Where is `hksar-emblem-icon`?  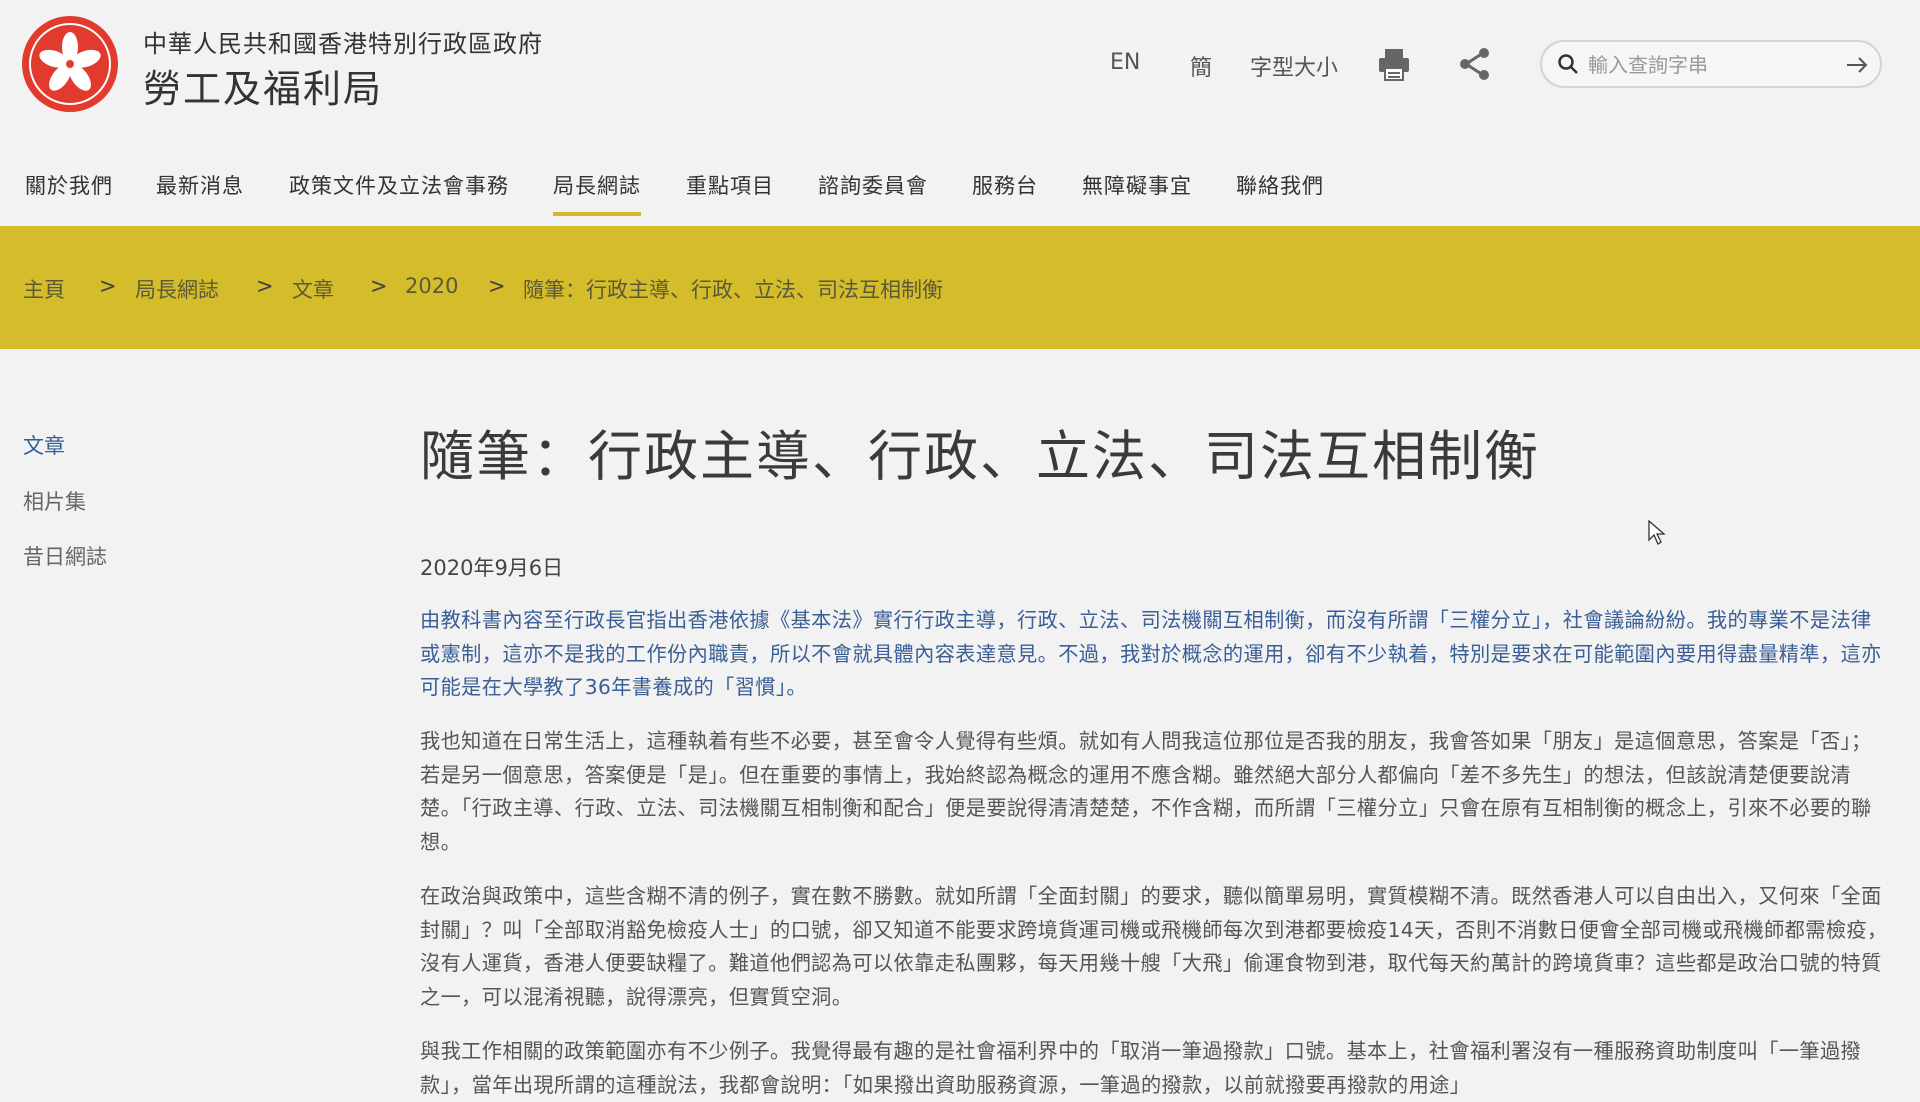 hksar-emblem-icon is located at coordinates (70, 64).